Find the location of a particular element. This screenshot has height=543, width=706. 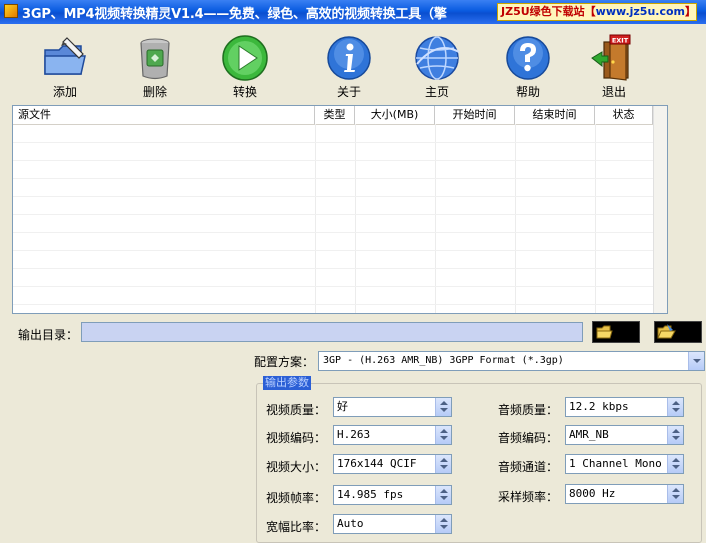

video-size-value: 176x144 QCIF is located at coordinates (377, 463).